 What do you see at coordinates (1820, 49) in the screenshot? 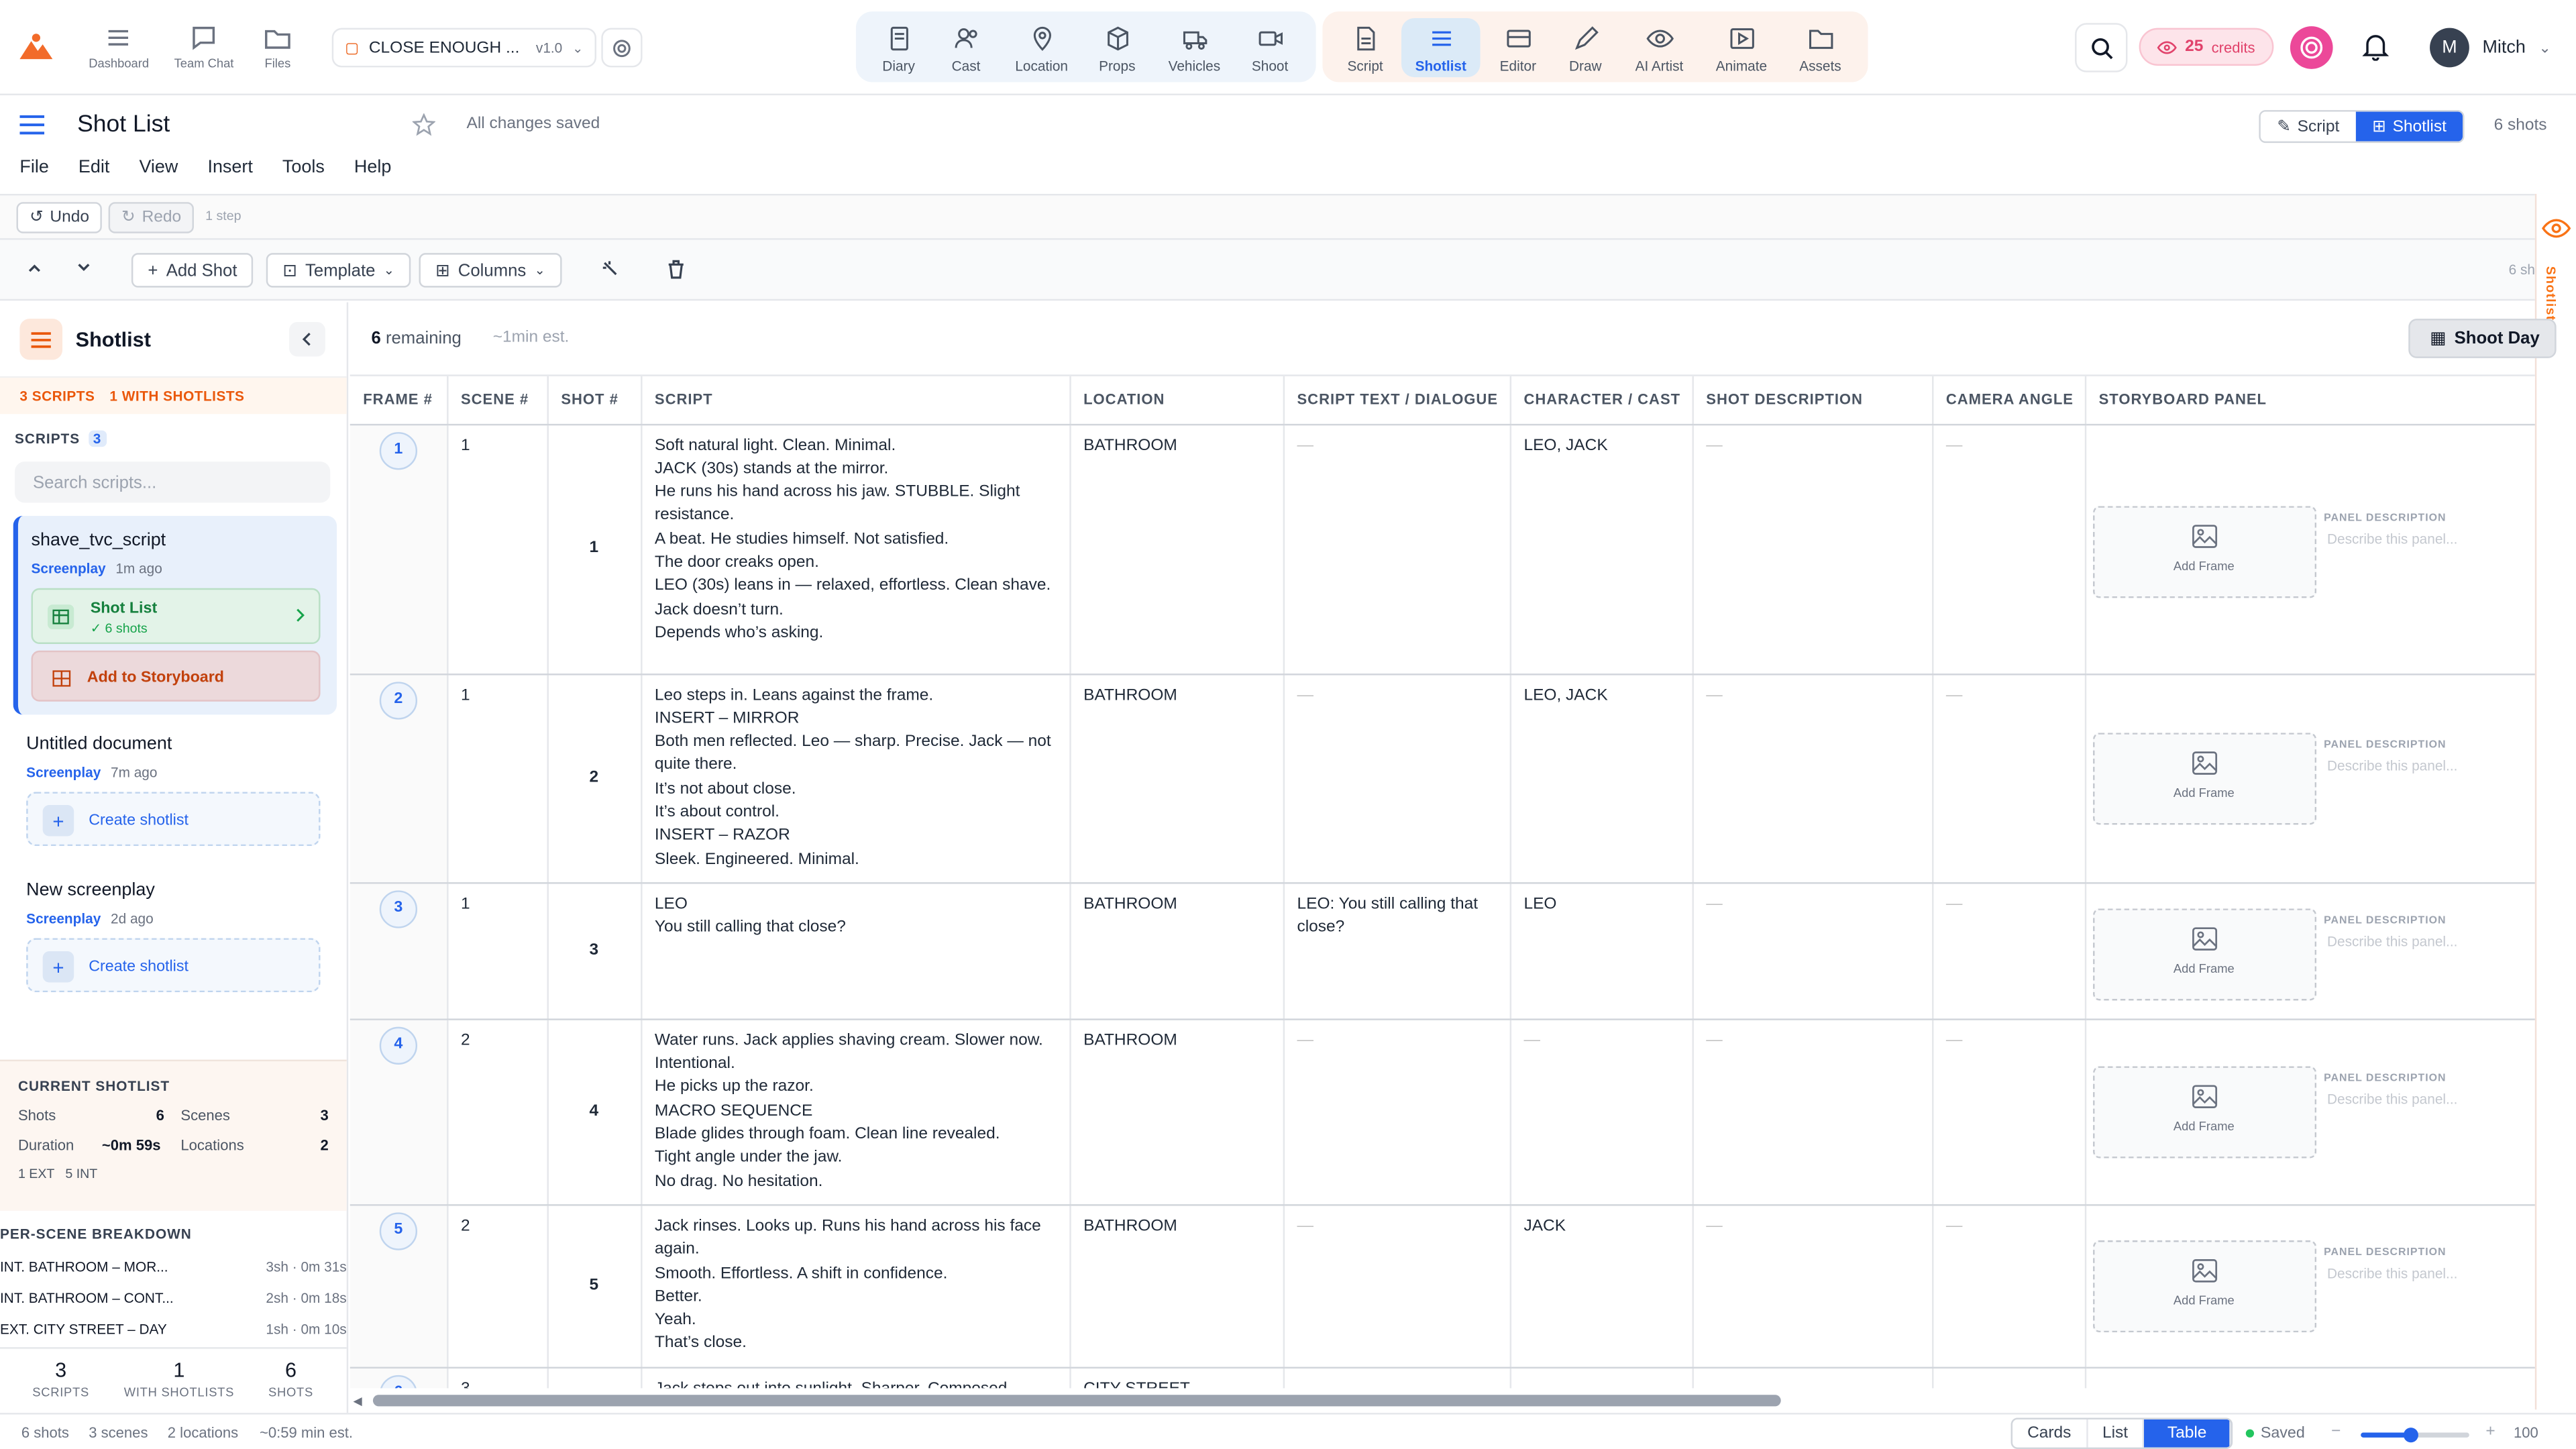
I see `nav-assets: Assets` at bounding box center [1820, 49].